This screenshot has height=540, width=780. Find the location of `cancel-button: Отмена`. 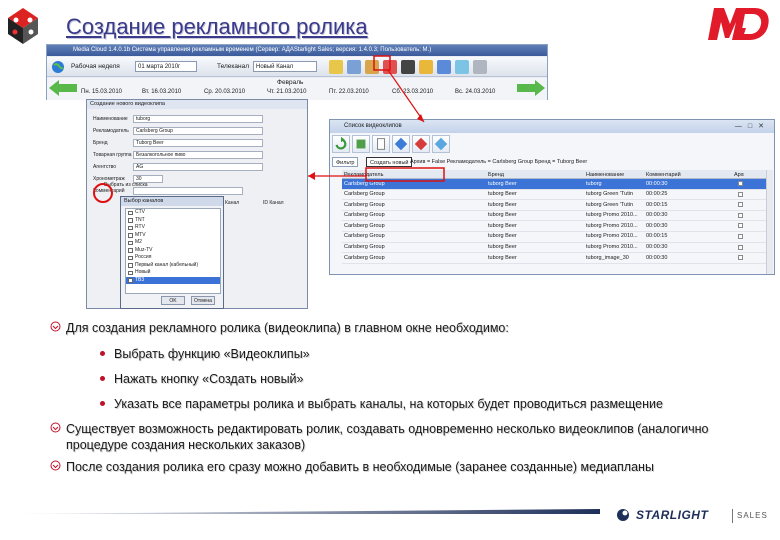

cancel-button: Отмена is located at coordinates (203, 300).